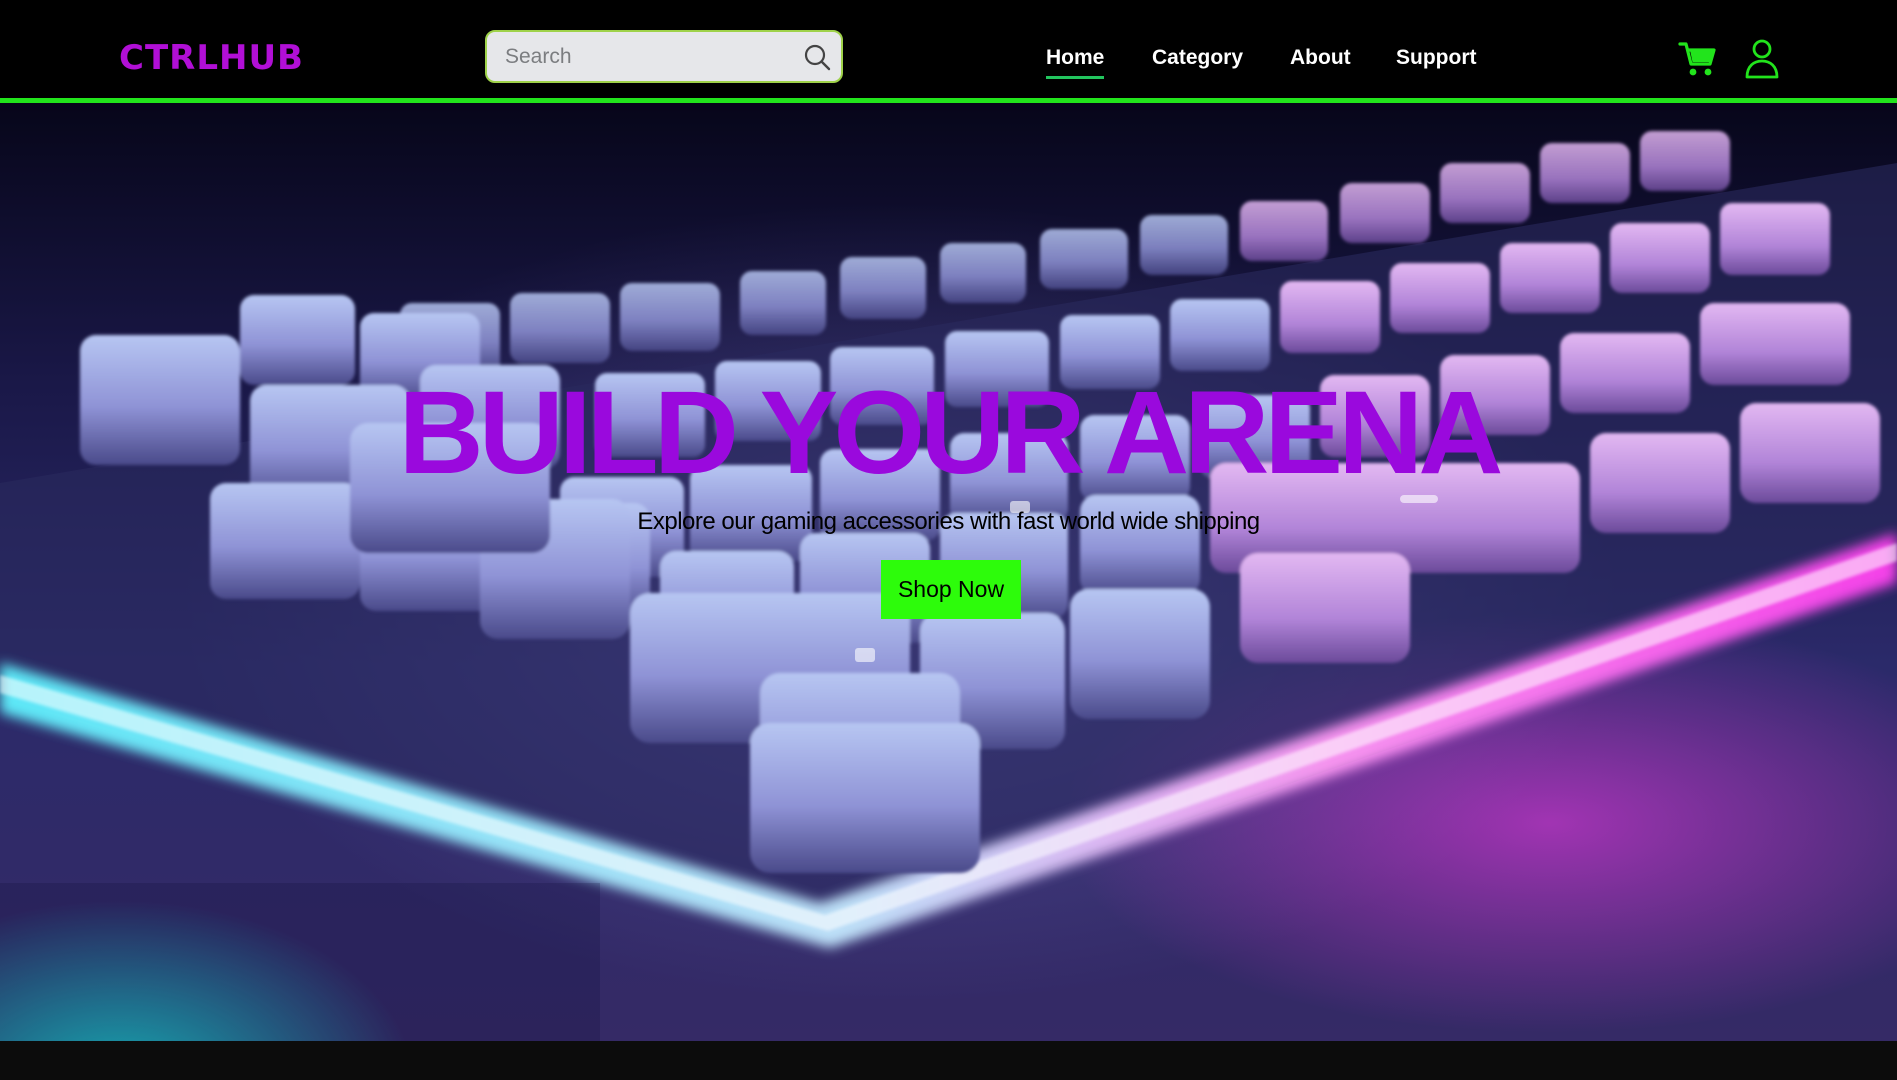  Describe the element at coordinates (1197, 58) in the screenshot. I see `nav-category: Category` at that location.